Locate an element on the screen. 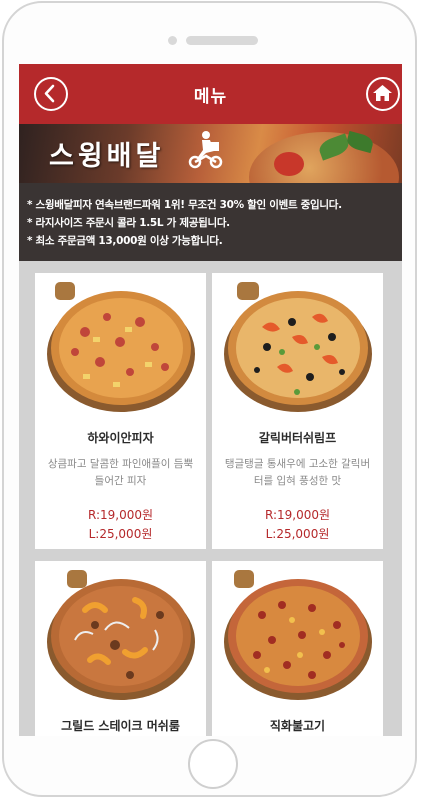 The height and width of the screenshot is (800, 421). steak-mushroom-pizza-image is located at coordinates (121, 635).